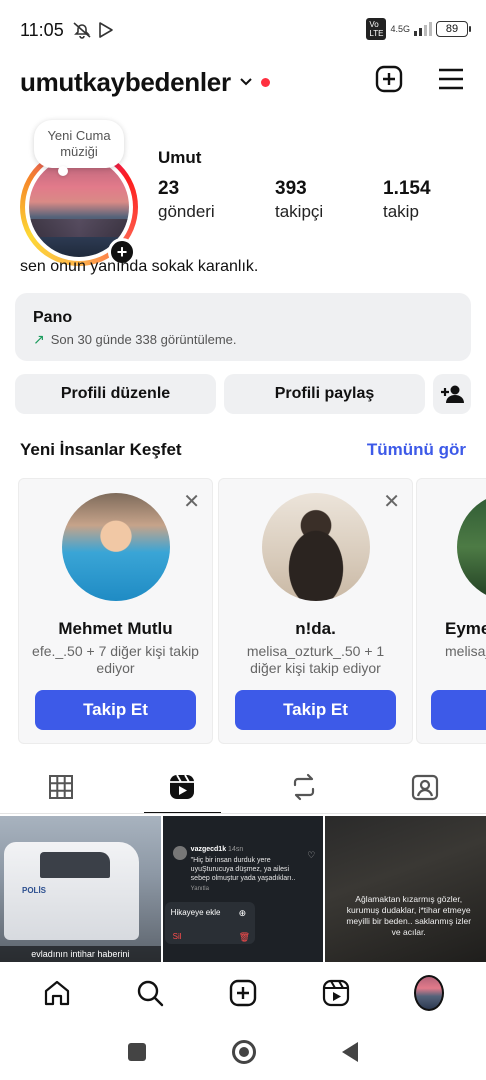 The image size is (486, 1080). I want to click on battery-level: 89, so click(452, 29).